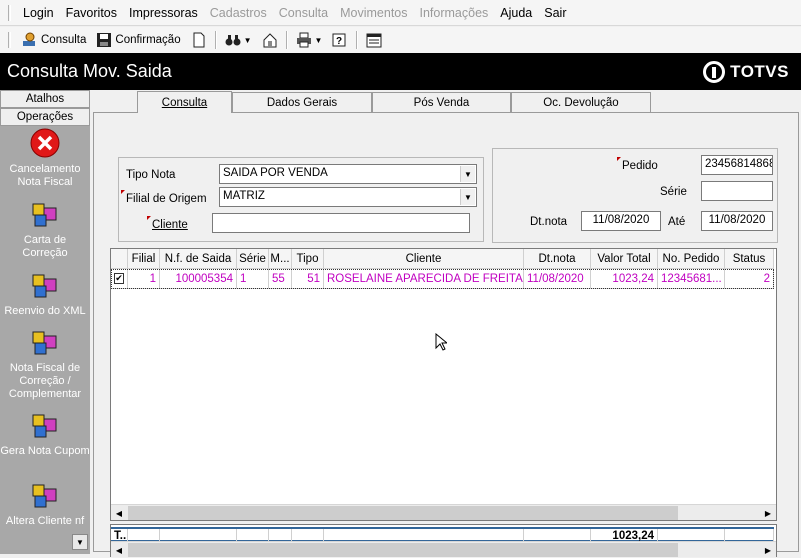 The height and width of the screenshot is (558, 801). What do you see at coordinates (151, 175) in the screenshot?
I see `tipo-nota-label: Tipo Nota` at bounding box center [151, 175].